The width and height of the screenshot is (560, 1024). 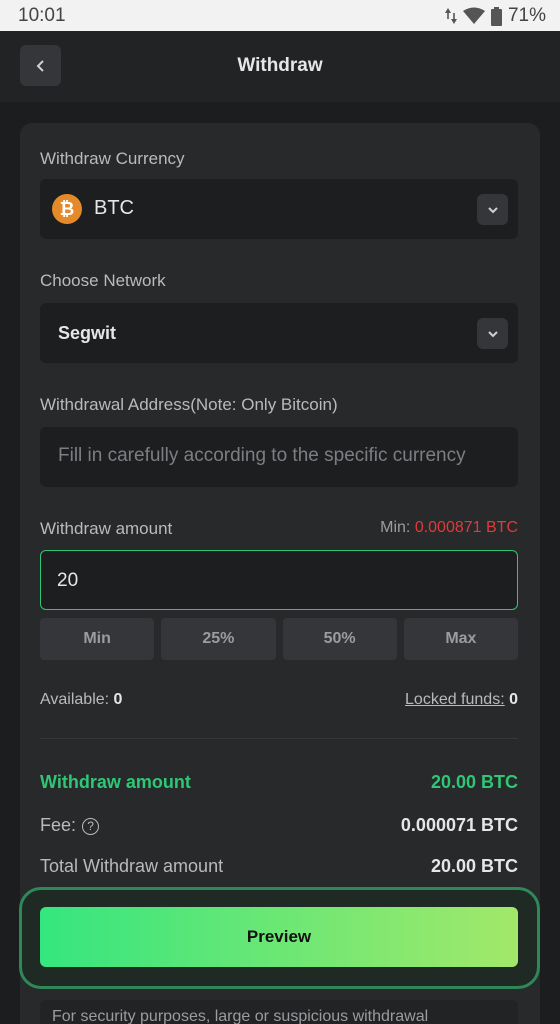 I want to click on locked-funds-link: Locked funds:, so click(x=455, y=699).